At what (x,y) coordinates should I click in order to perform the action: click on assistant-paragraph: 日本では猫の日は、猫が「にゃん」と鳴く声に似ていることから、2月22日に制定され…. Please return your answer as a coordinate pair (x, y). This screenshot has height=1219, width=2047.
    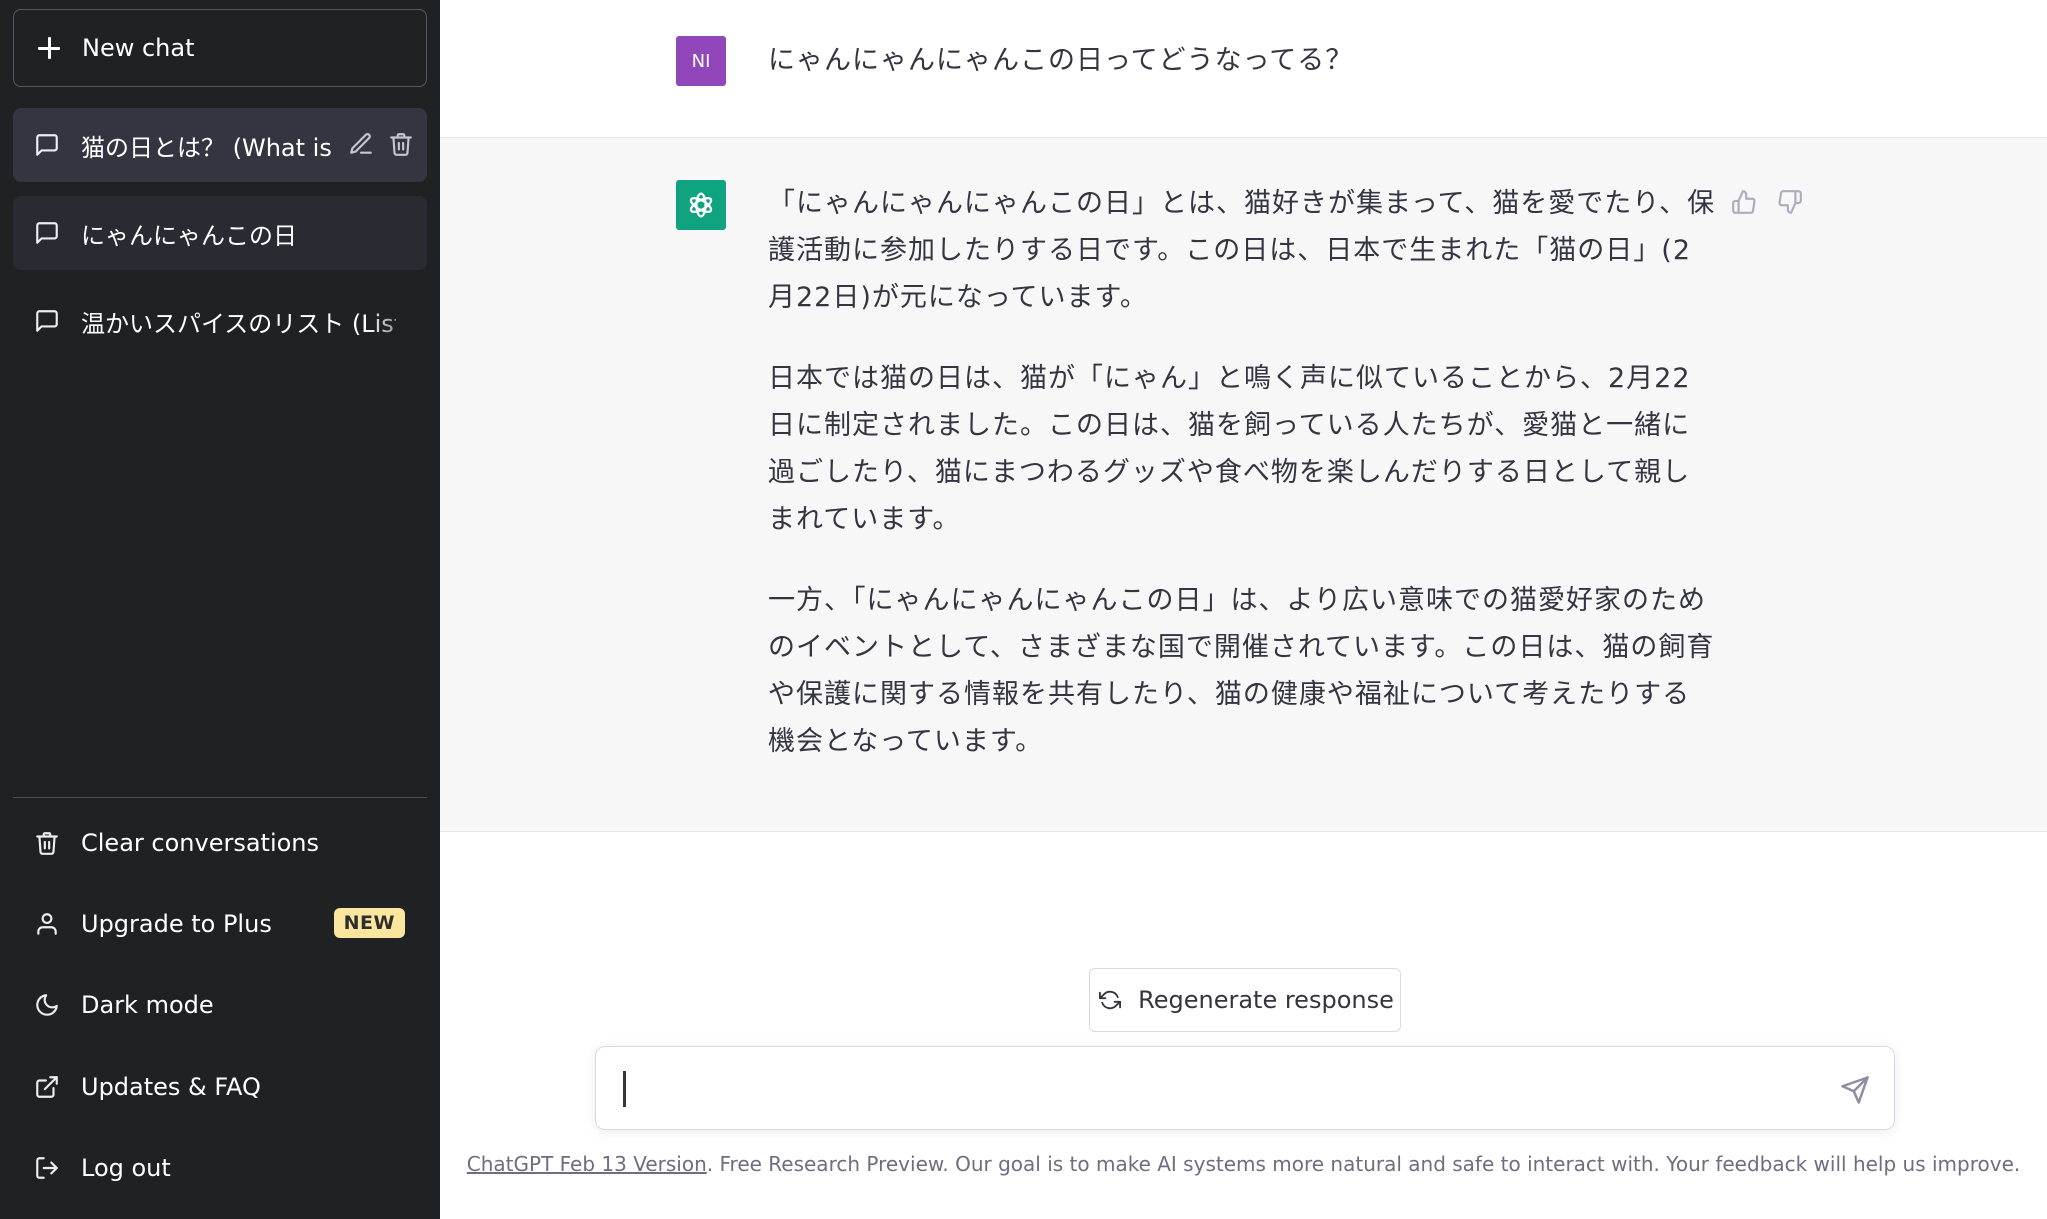
    Looking at the image, I should click on (1229, 449).